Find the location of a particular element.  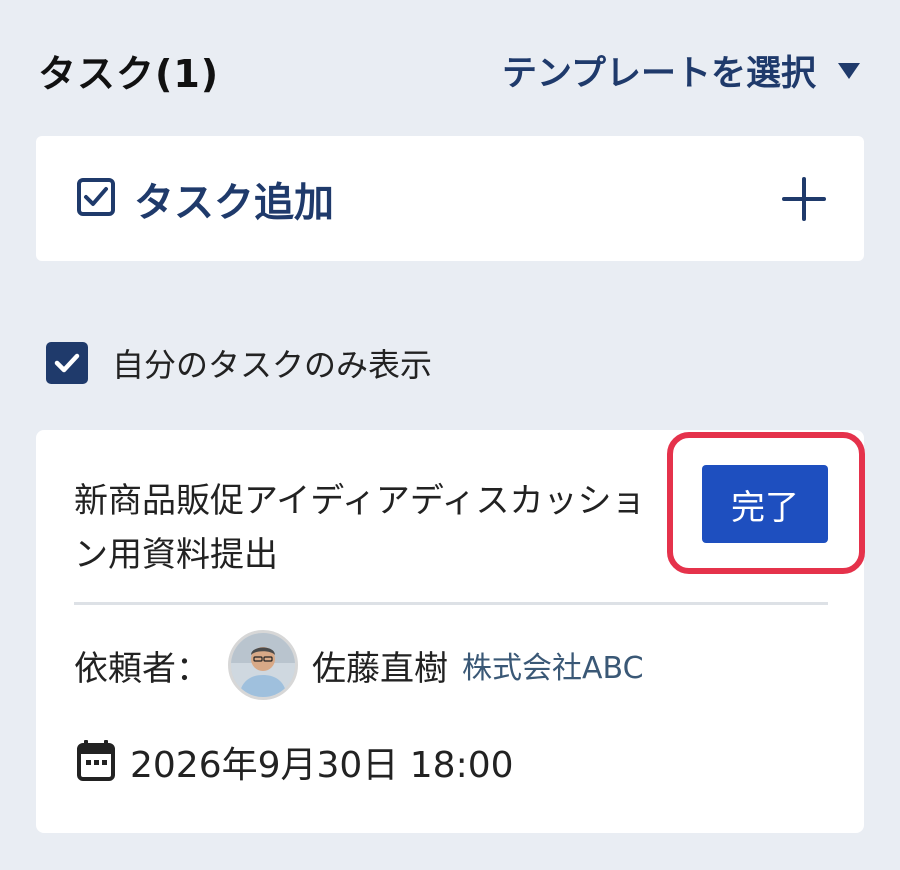

my-tasks-checkbox is located at coordinates (67, 363).